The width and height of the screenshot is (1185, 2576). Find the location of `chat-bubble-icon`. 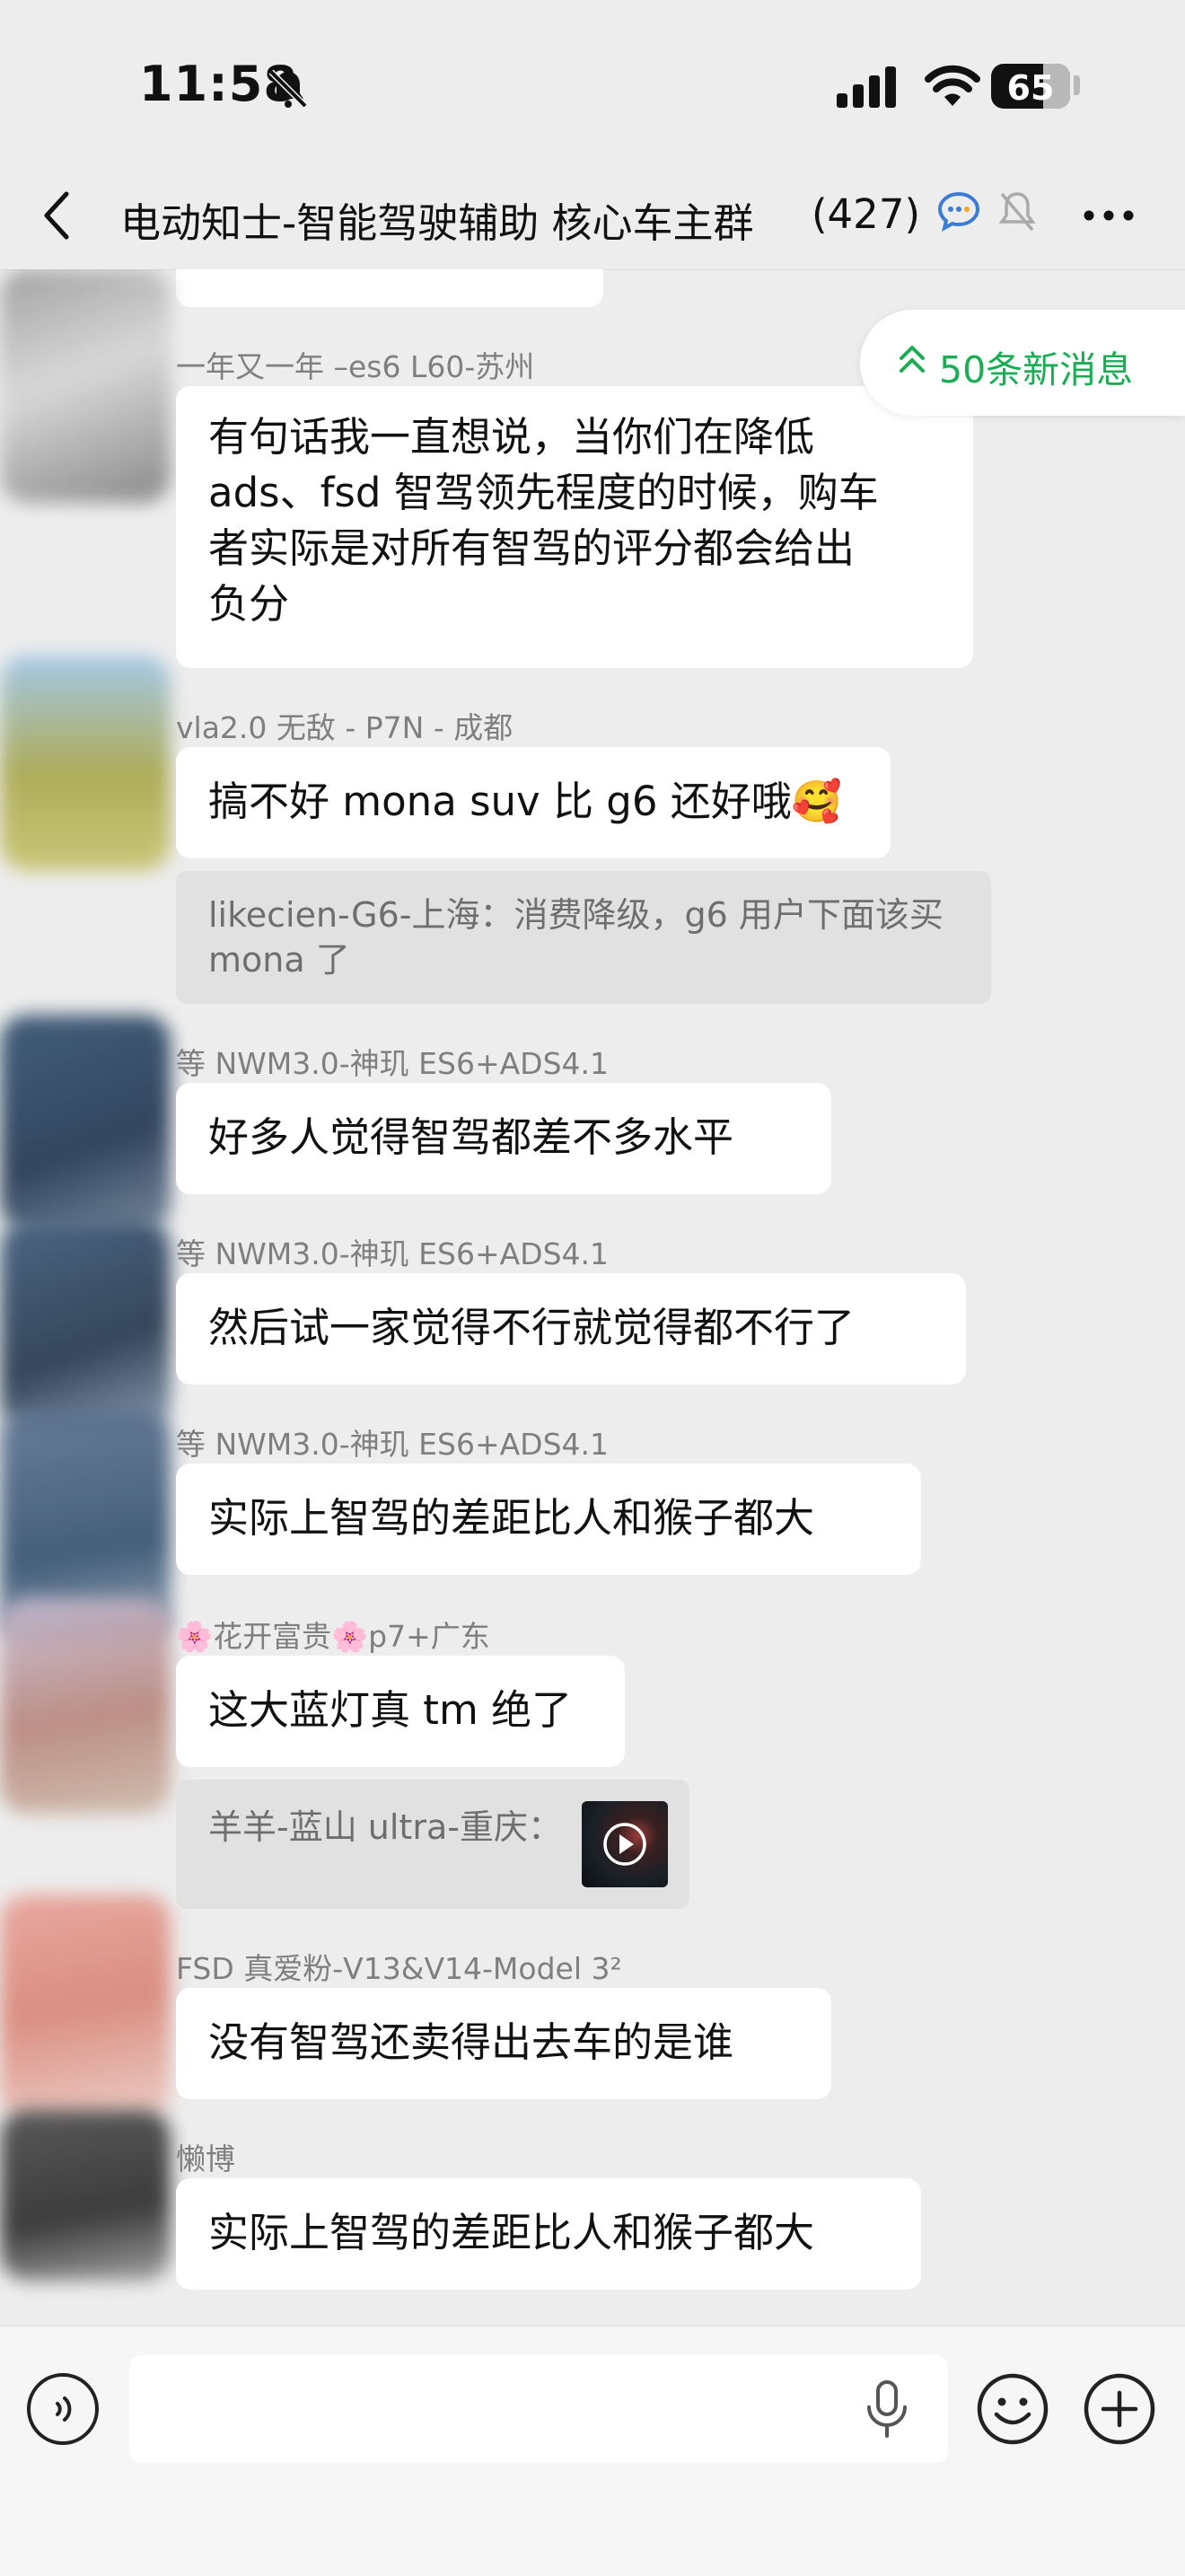

chat-bubble-icon is located at coordinates (958, 211).